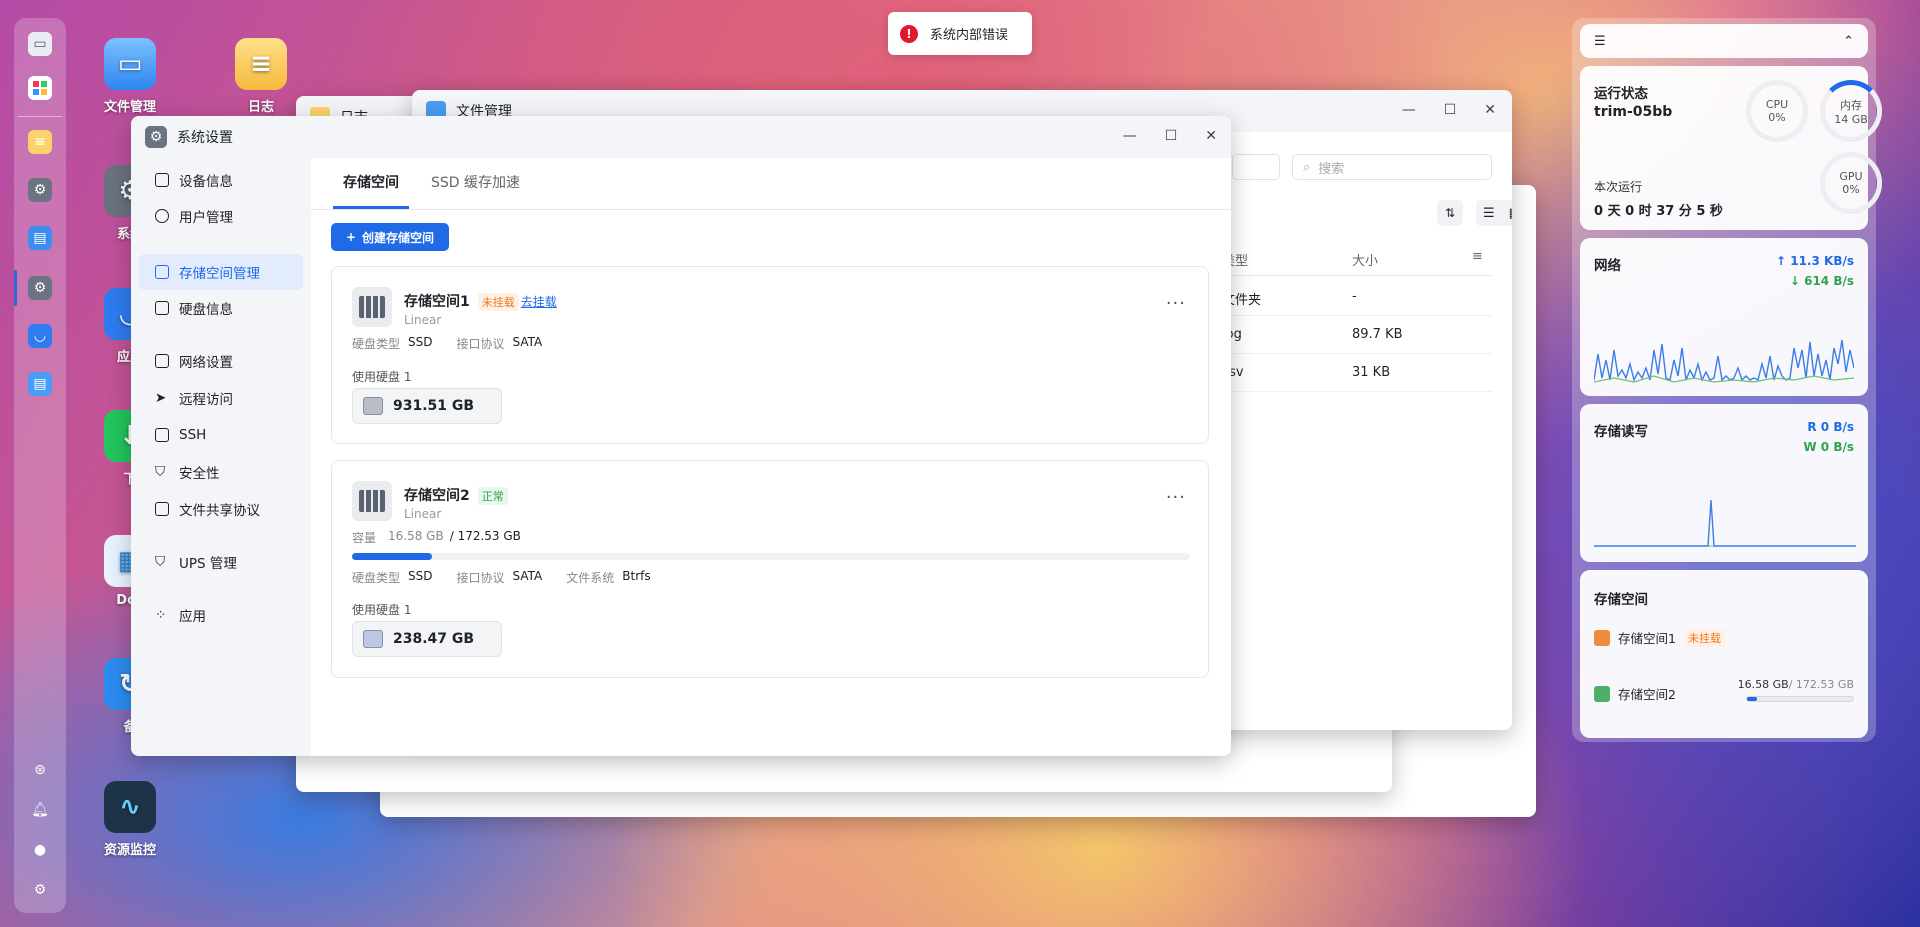  What do you see at coordinates (771, 556) in the screenshot?
I see `capacity-bar` at bounding box center [771, 556].